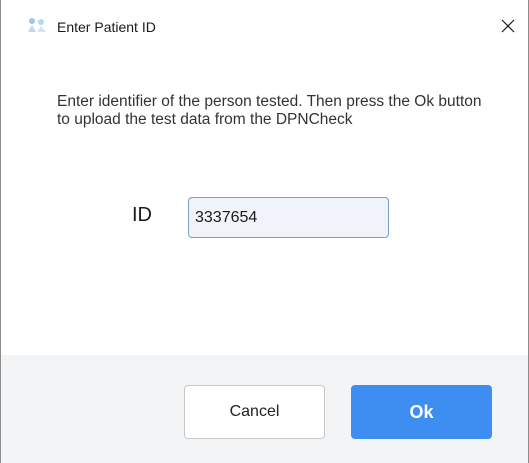  Describe the element at coordinates (254, 412) in the screenshot. I see `cancel-button: Cancel` at that location.